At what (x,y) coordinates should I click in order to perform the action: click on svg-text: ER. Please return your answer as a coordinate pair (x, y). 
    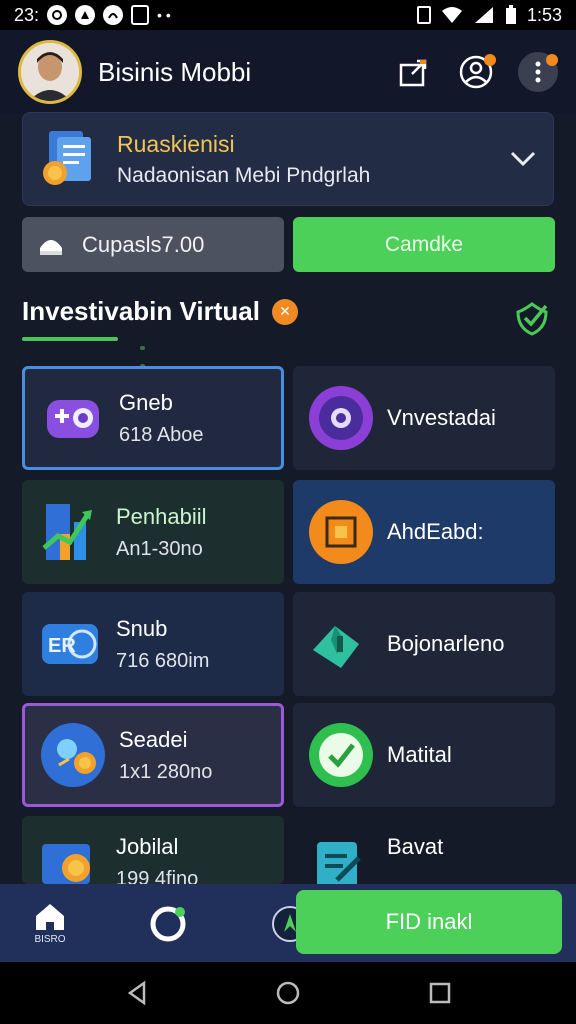
    Looking at the image, I should click on (62, 646).